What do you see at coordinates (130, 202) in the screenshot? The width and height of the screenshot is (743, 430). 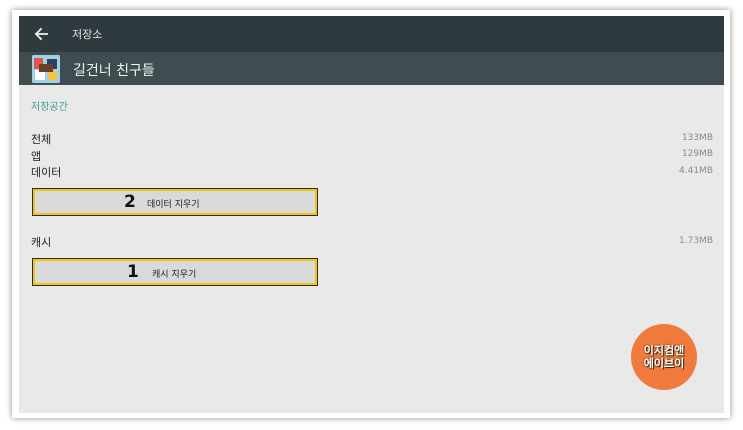 I see `step-number: 2` at bounding box center [130, 202].